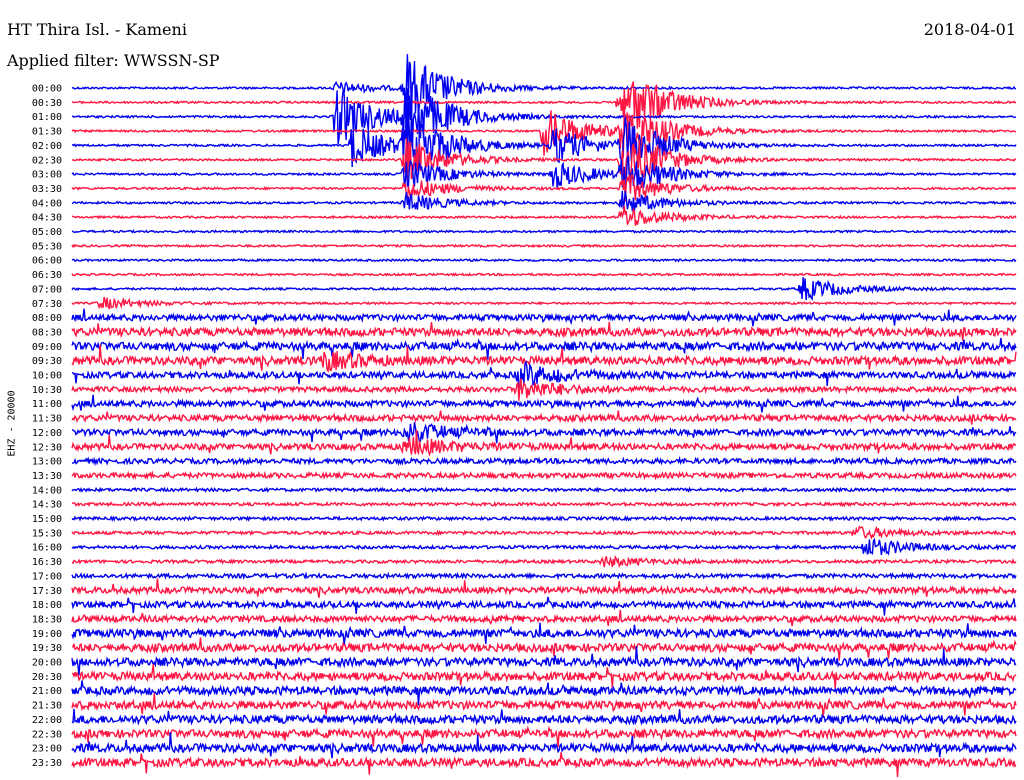  I want to click on tick-label: 02:30, so click(47, 160).